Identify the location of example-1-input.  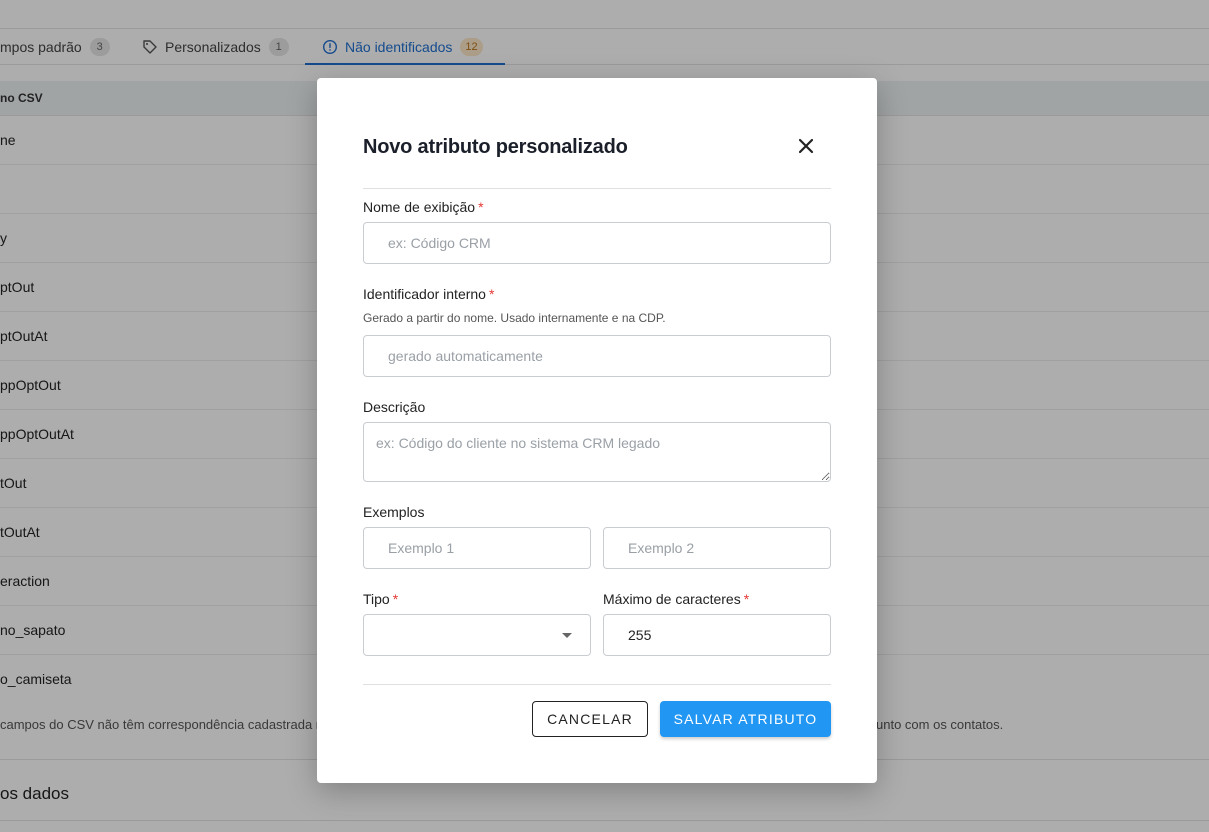
(477, 548).